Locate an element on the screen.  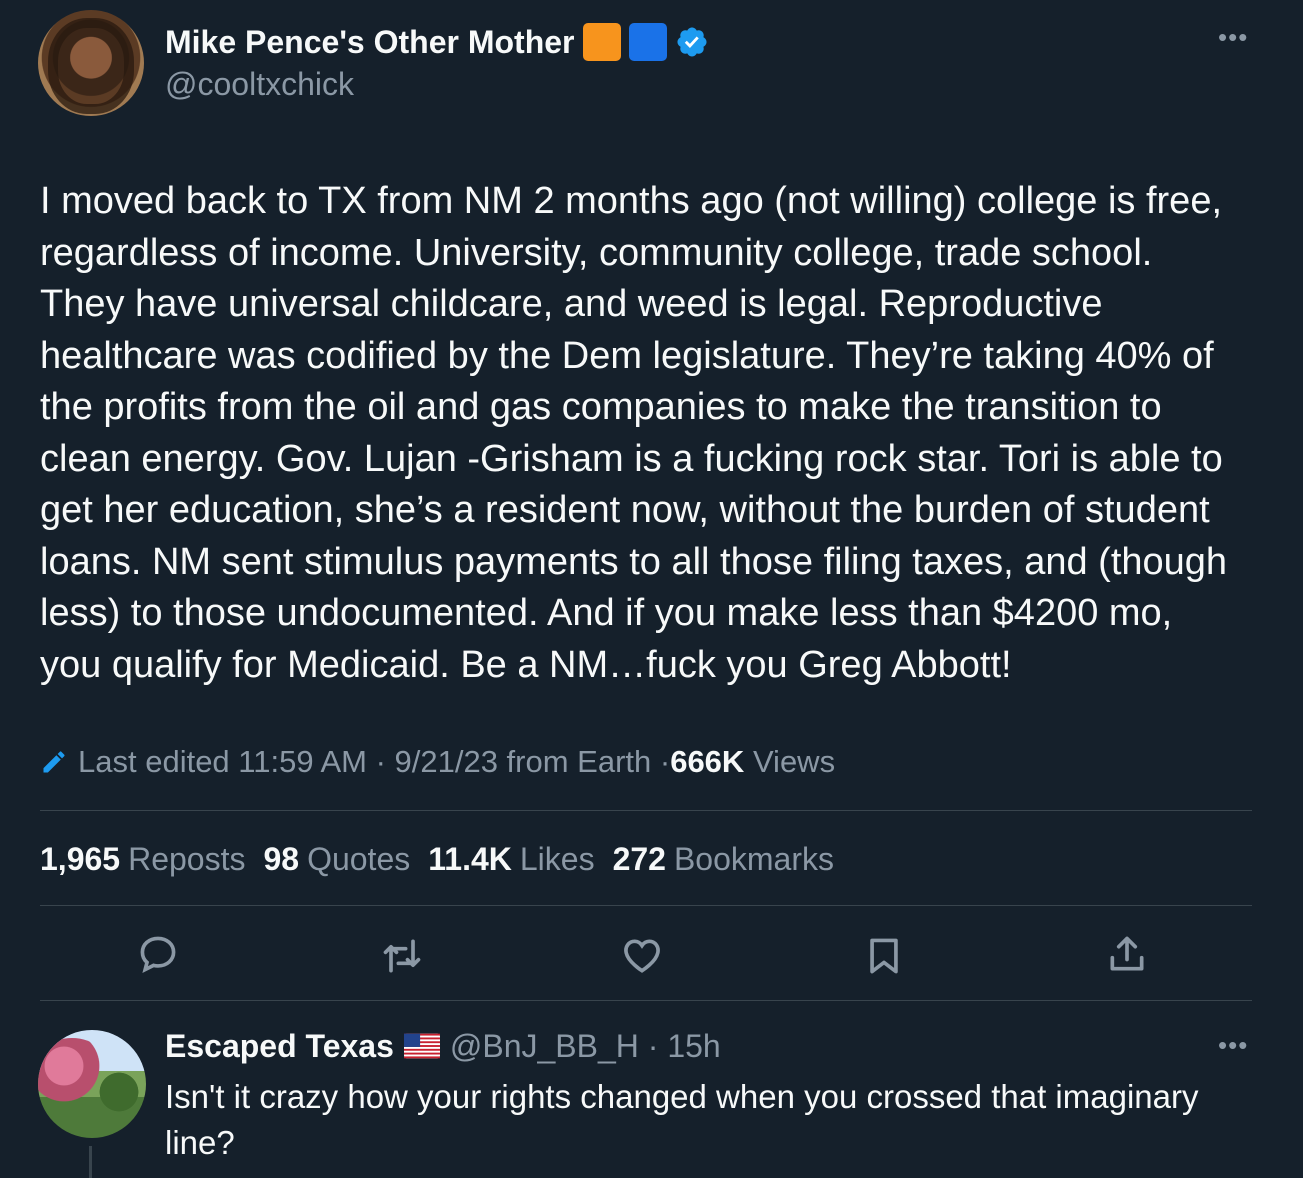
author-name-row: Mike Pence's Other Mother is located at coordinates (437, 42).